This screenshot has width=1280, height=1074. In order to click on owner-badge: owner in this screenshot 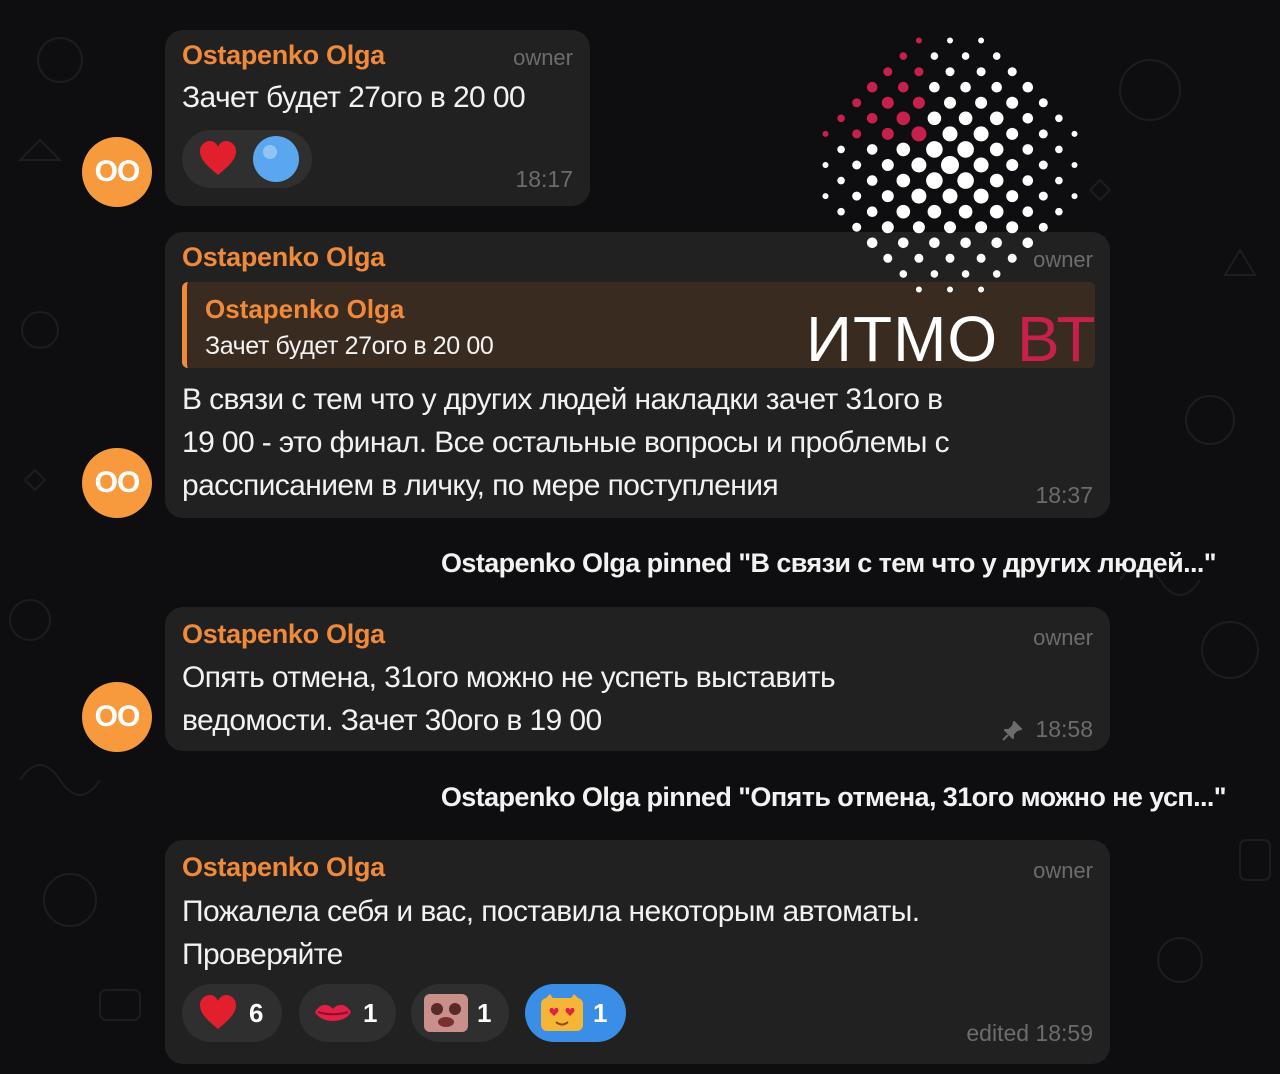, I will do `click(1063, 637)`.